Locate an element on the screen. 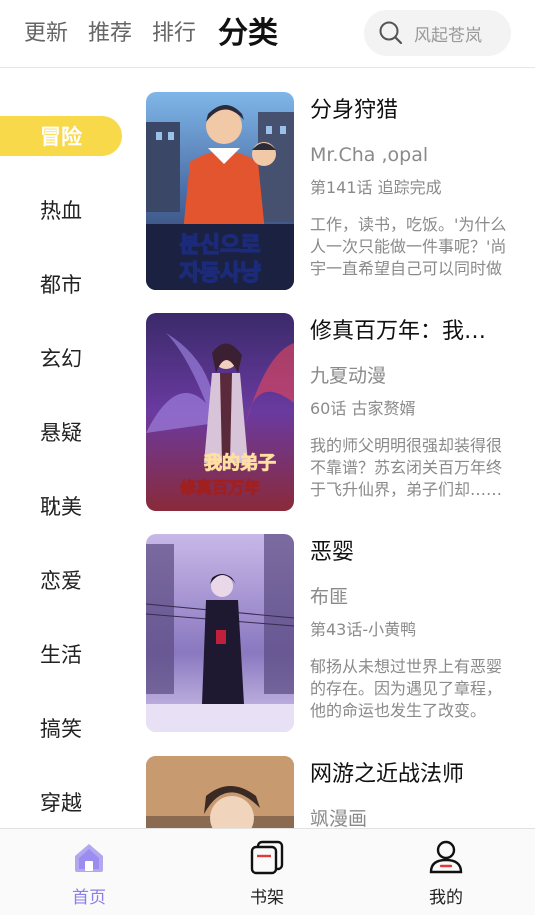  category-item-bl: 耽美 is located at coordinates (61, 506).